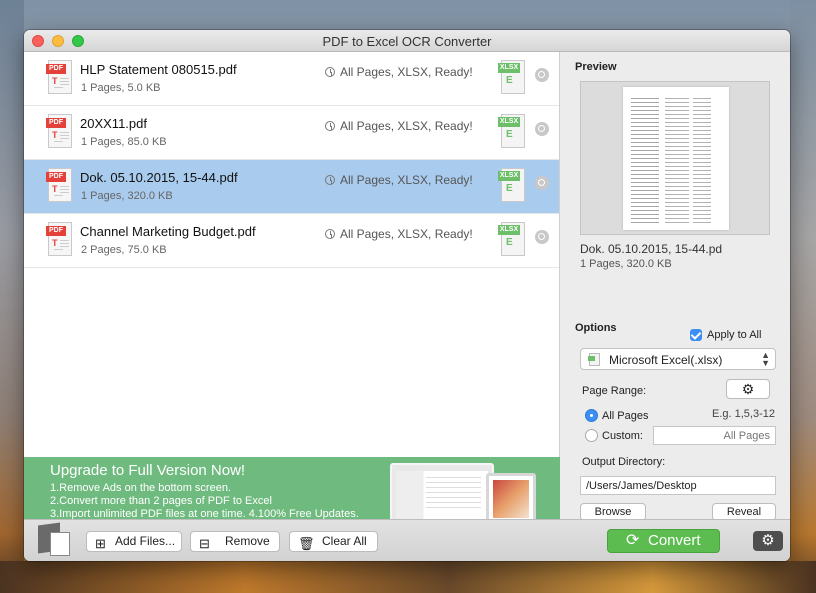 This screenshot has width=816, height=593. I want to click on refresh-icon: ⟳, so click(633, 540).